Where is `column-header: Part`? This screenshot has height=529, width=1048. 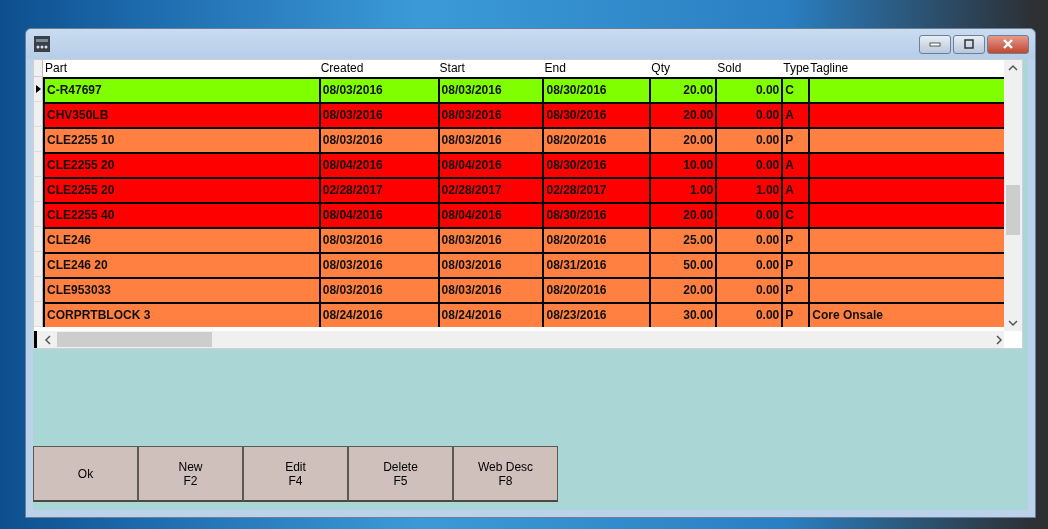
column-header: Part is located at coordinates (181, 68).